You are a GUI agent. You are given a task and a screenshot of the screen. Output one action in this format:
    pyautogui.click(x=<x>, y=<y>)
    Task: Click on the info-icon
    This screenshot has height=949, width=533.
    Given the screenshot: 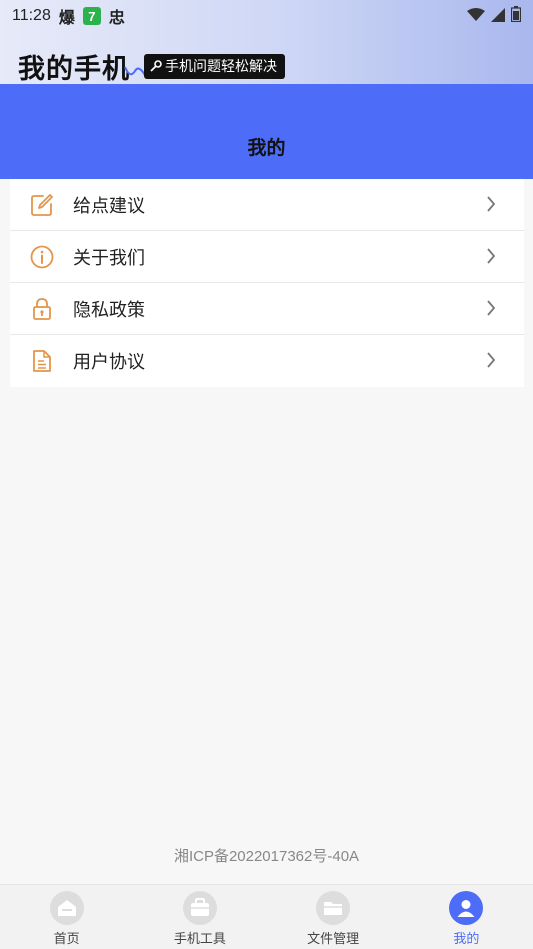 What is the action you would take?
    pyautogui.click(x=42, y=257)
    